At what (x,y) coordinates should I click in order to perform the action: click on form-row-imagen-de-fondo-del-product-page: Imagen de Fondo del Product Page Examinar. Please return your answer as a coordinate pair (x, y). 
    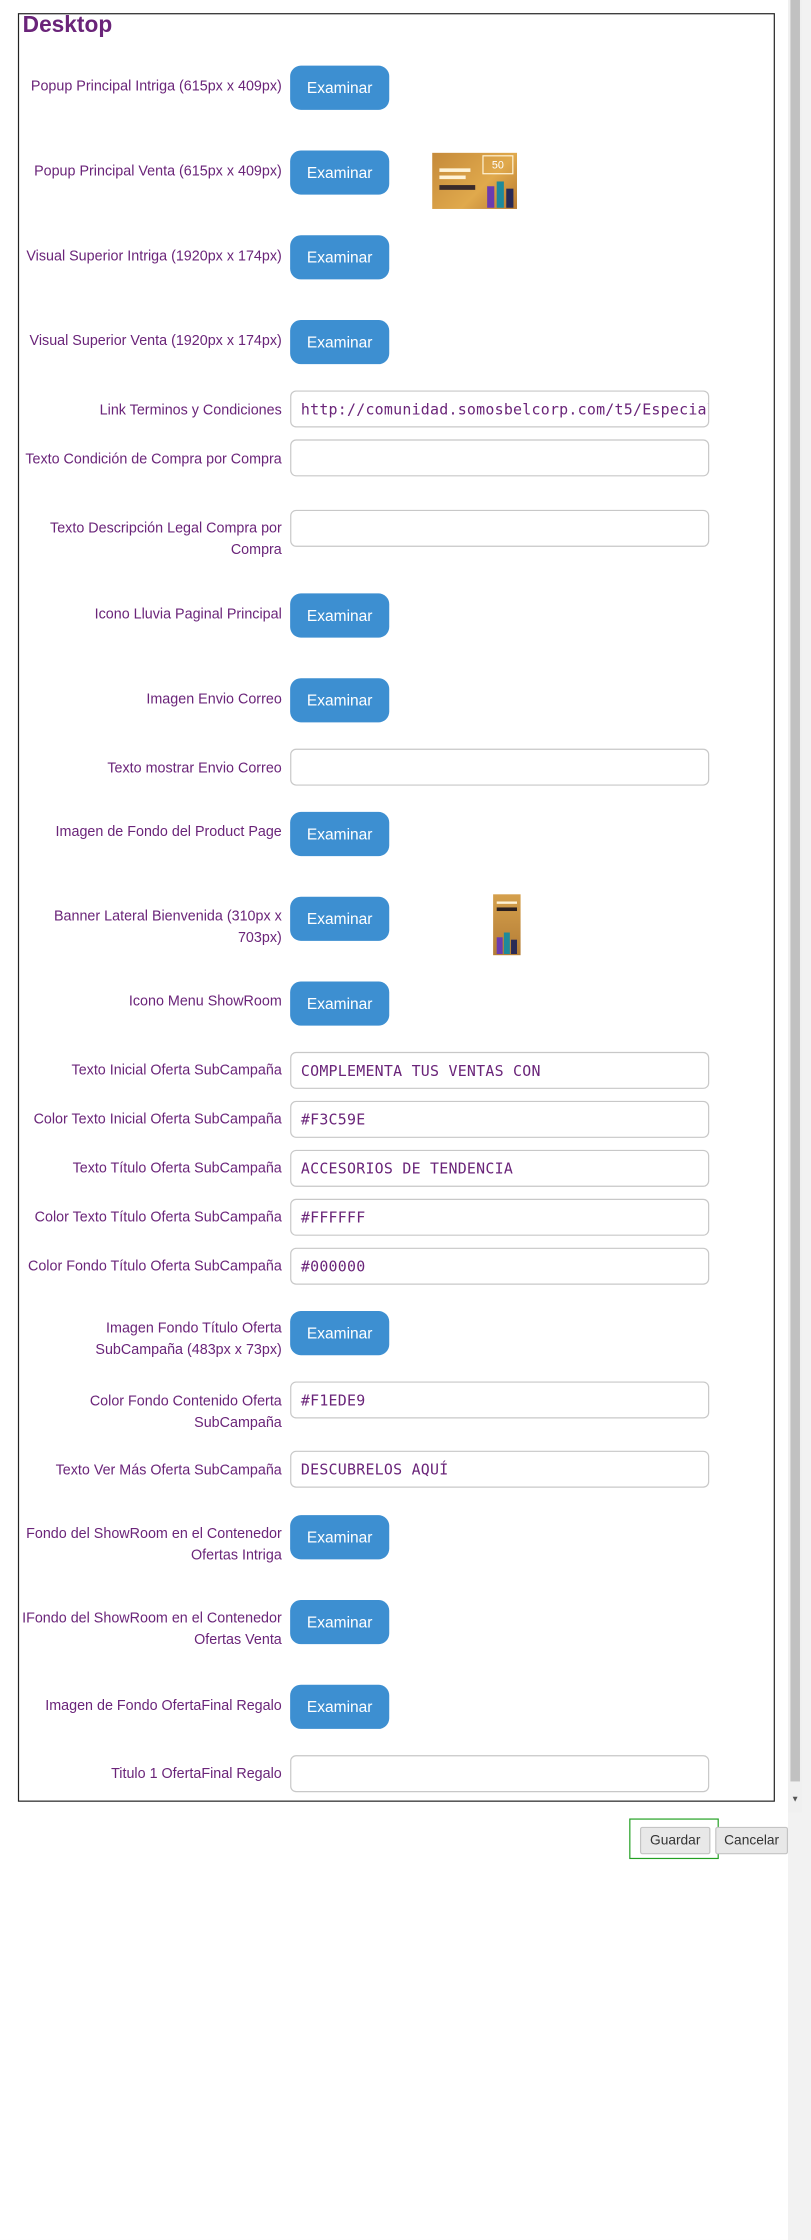
    Looking at the image, I should click on (395, 834).